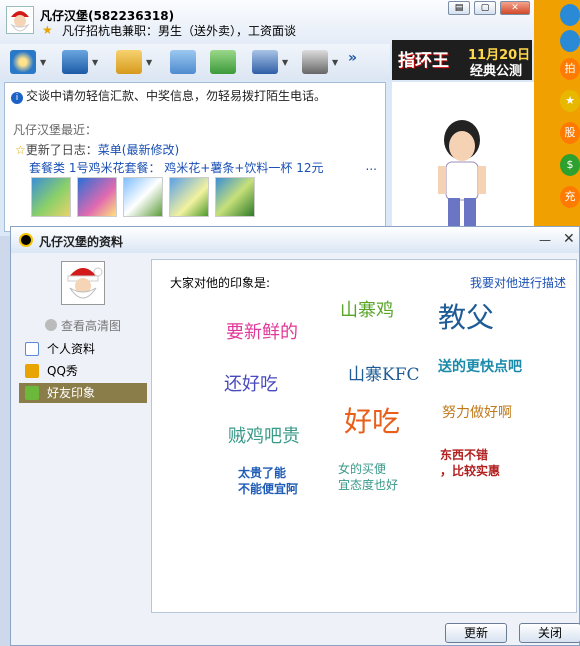 The height and width of the screenshot is (646, 580). I want to click on impression-tag: 山寨鸡, so click(367, 309).